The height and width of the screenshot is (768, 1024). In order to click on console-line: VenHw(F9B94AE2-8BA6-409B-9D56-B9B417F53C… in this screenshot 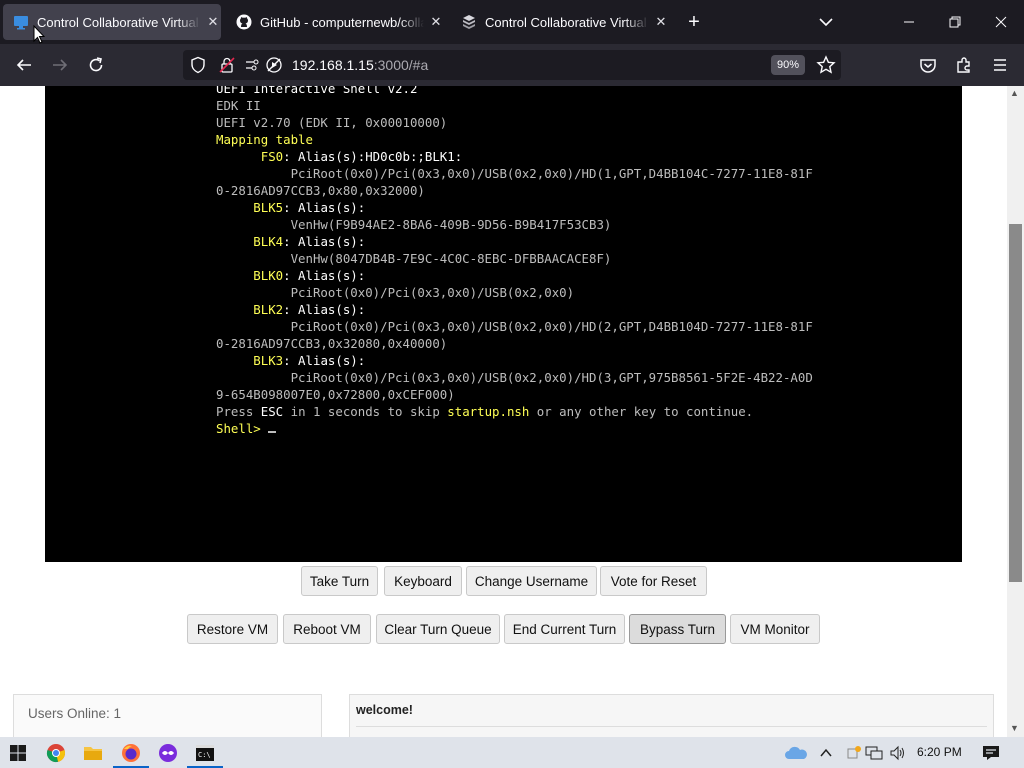, I will do `click(414, 224)`.